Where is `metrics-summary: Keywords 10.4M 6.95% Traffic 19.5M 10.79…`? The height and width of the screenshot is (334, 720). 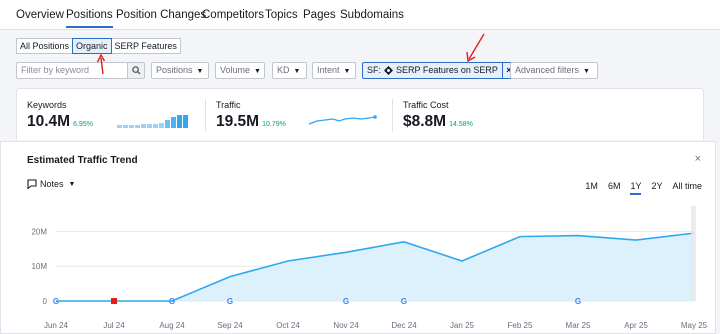 metrics-summary: Keywords 10.4M 6.95% Traffic 19.5M 10.79… is located at coordinates (360, 114).